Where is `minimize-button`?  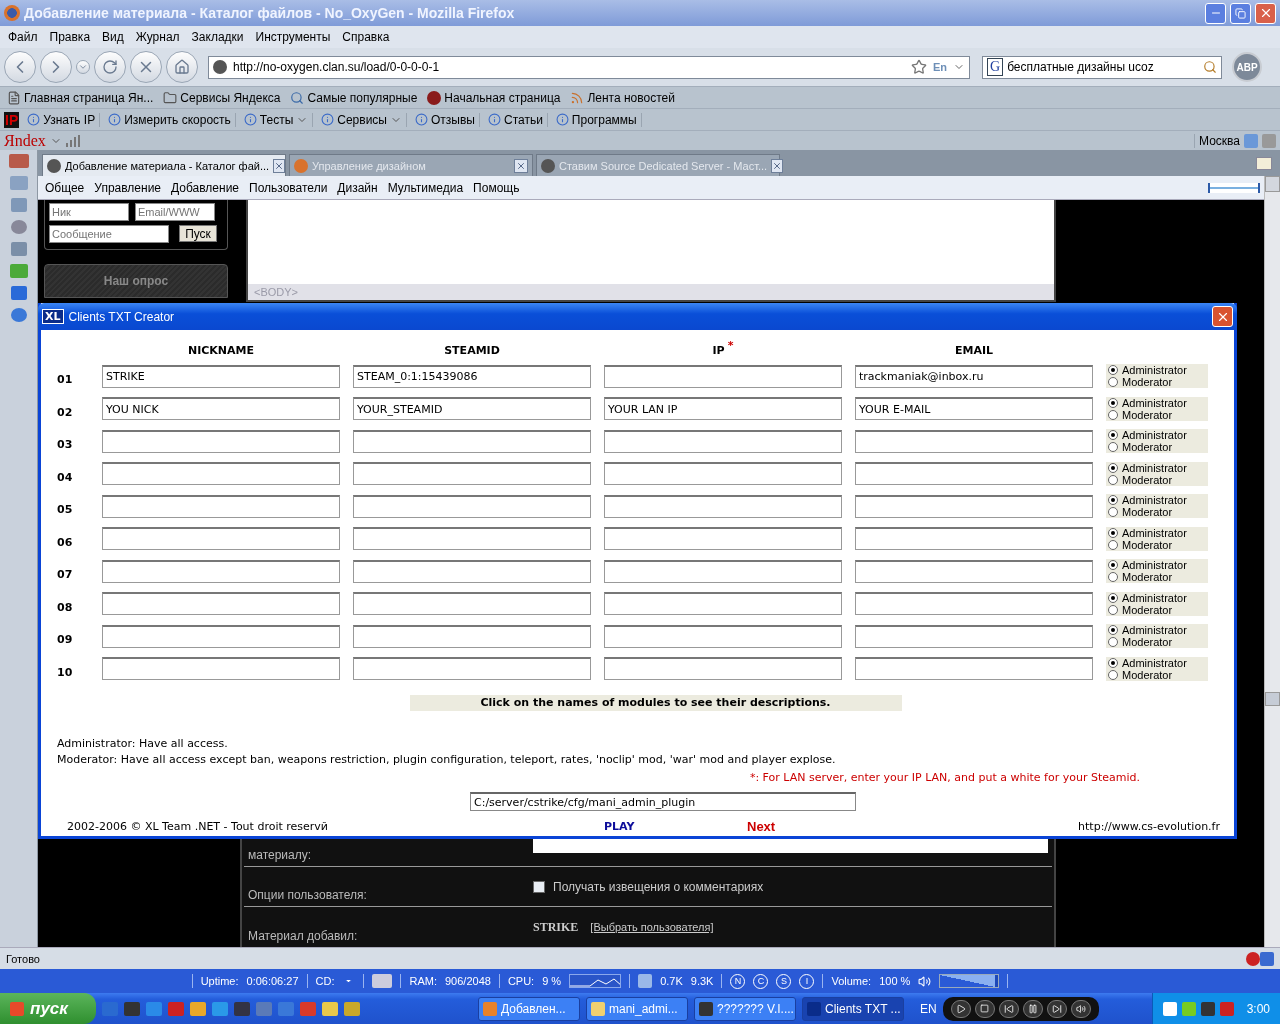
minimize-button is located at coordinates (1215, 13).